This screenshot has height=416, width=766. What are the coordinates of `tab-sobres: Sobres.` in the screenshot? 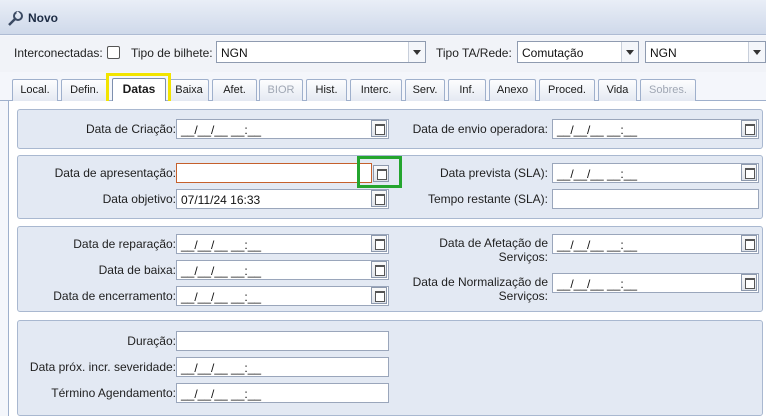 It's located at (668, 90).